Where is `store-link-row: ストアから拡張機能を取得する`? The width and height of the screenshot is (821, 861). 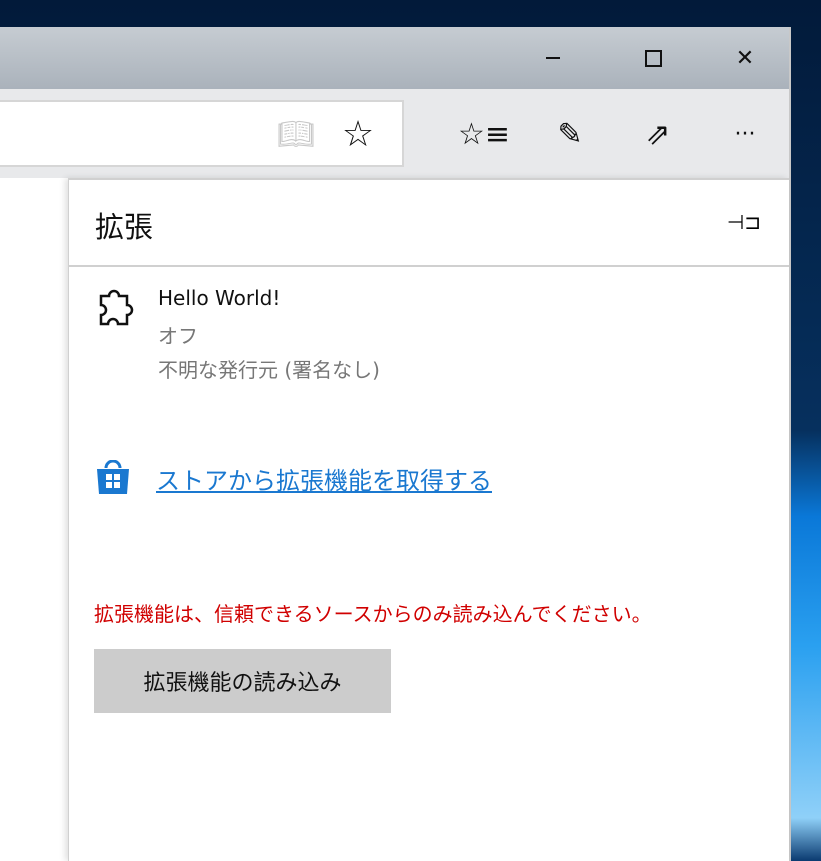
store-link-row: ストアから拡張機能を取得する is located at coordinates (293, 478).